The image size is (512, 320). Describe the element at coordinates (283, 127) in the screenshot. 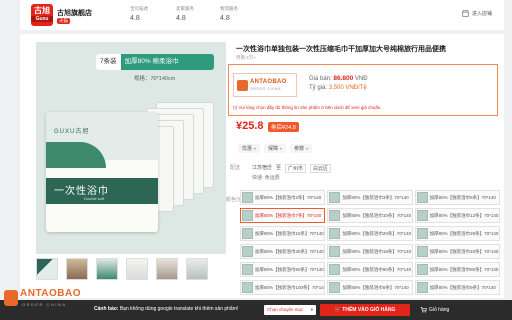

I see `coupon-badge: 券后¥24.8` at that location.